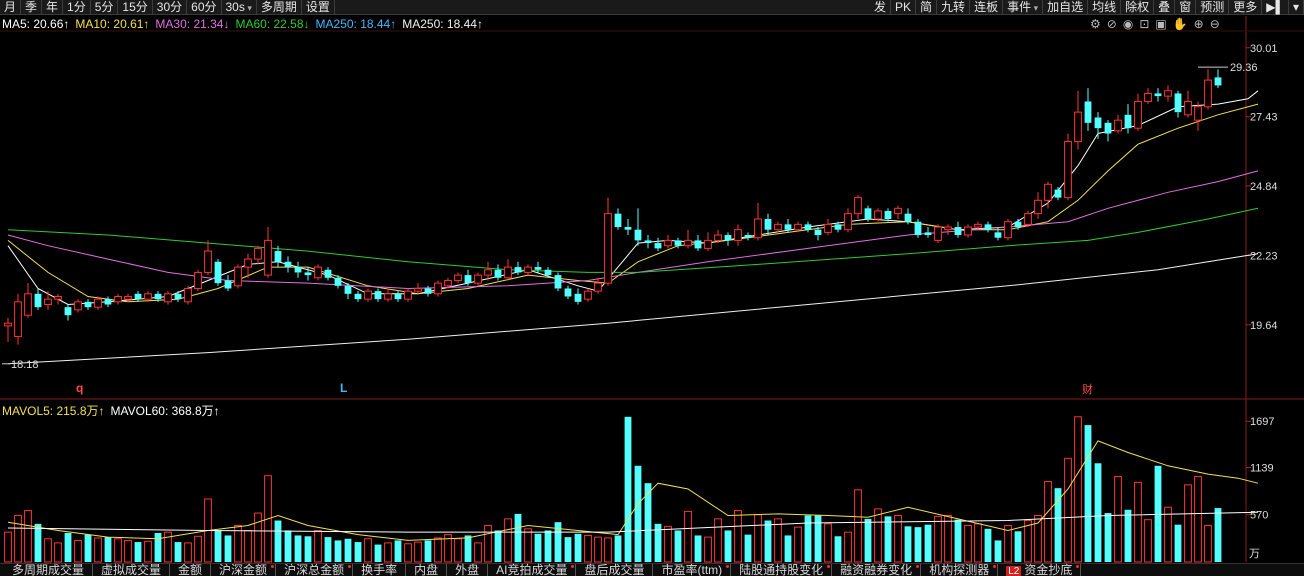  I want to click on tab-pe-ttm: 市盈率(ttm), so click(692, 570).